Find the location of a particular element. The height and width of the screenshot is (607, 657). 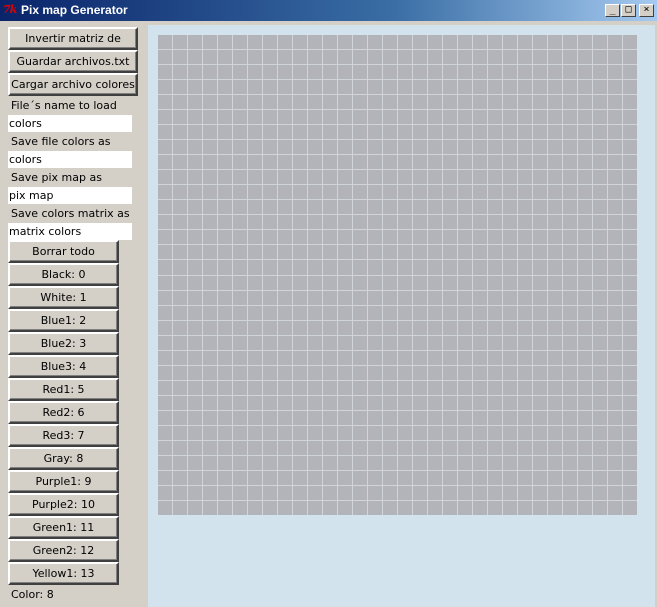

color-button-yellow1: Yellow1: 13 is located at coordinates (63, 573).